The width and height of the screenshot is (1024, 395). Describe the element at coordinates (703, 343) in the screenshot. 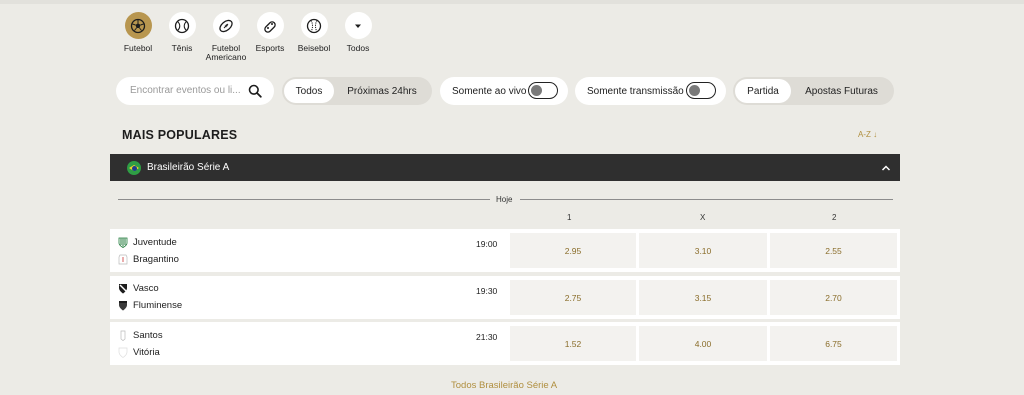

I see `odd-draw-button: 4.00` at that location.